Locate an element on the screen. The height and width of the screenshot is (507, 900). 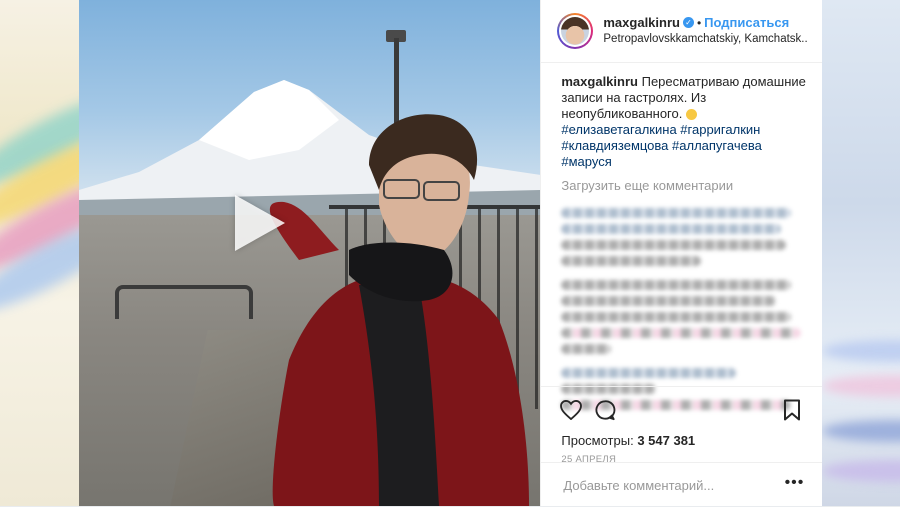
comment-icon is located at coordinates (605, 410).